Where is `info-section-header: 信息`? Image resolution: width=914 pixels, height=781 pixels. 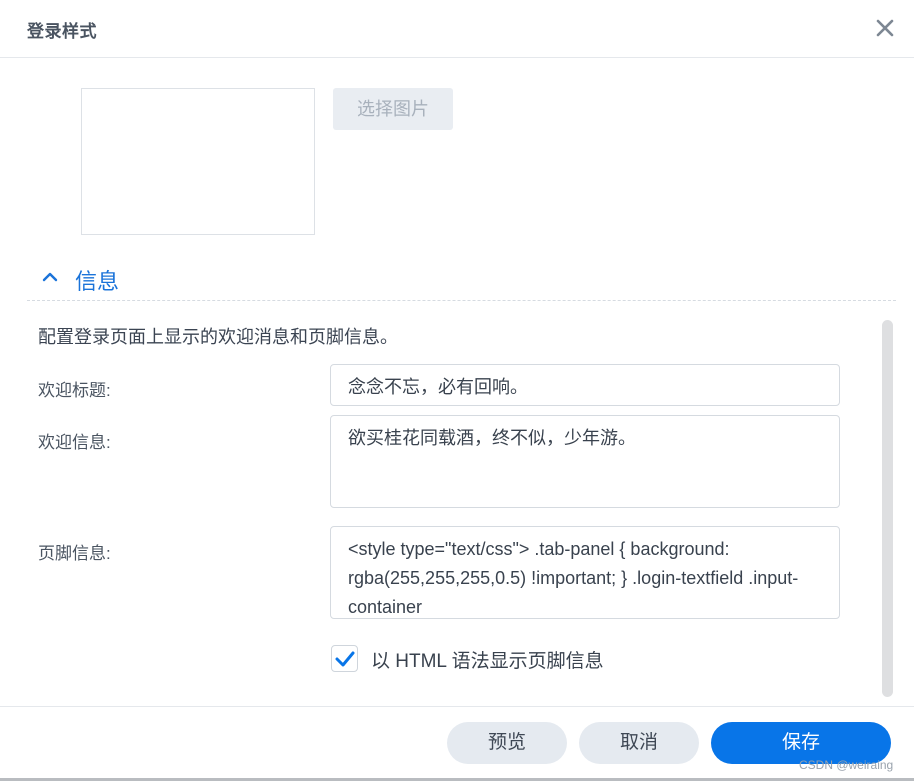
info-section-header: 信息 is located at coordinates (461, 279).